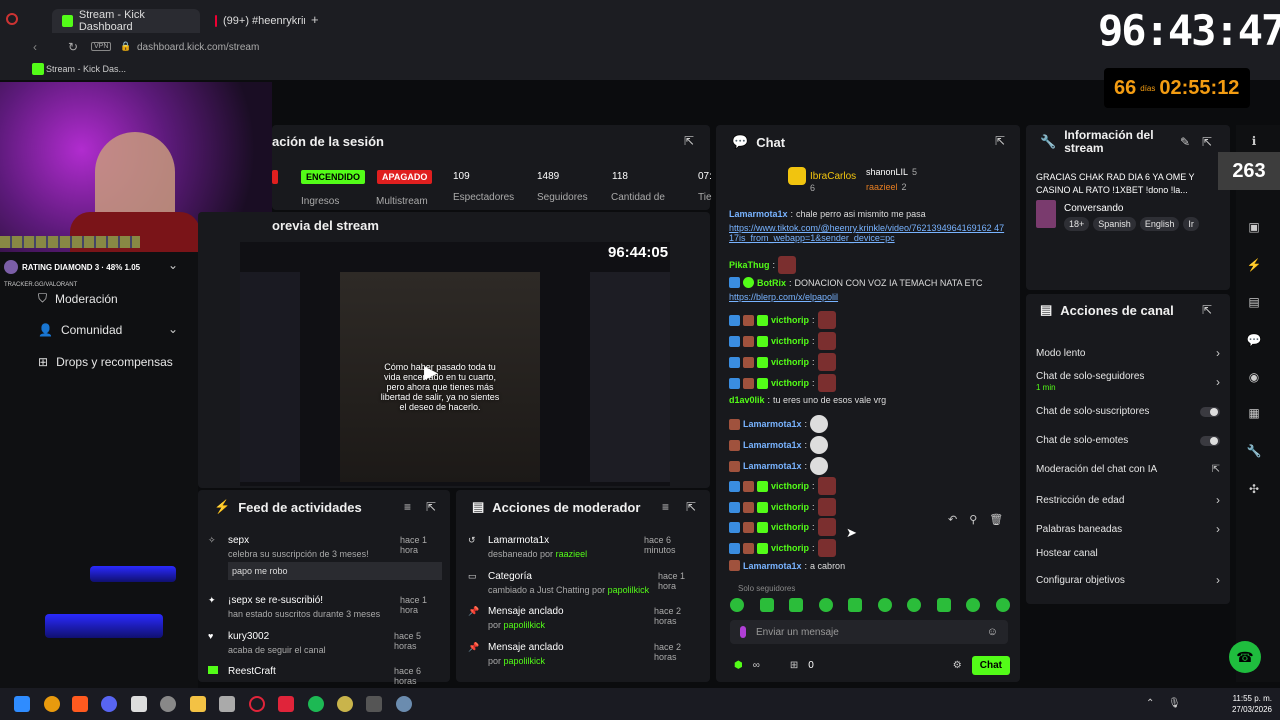  What do you see at coordinates (1128, 440) in the screenshot?
I see `action-solo-emotes: Chat de solo-emotes` at bounding box center [1128, 440].